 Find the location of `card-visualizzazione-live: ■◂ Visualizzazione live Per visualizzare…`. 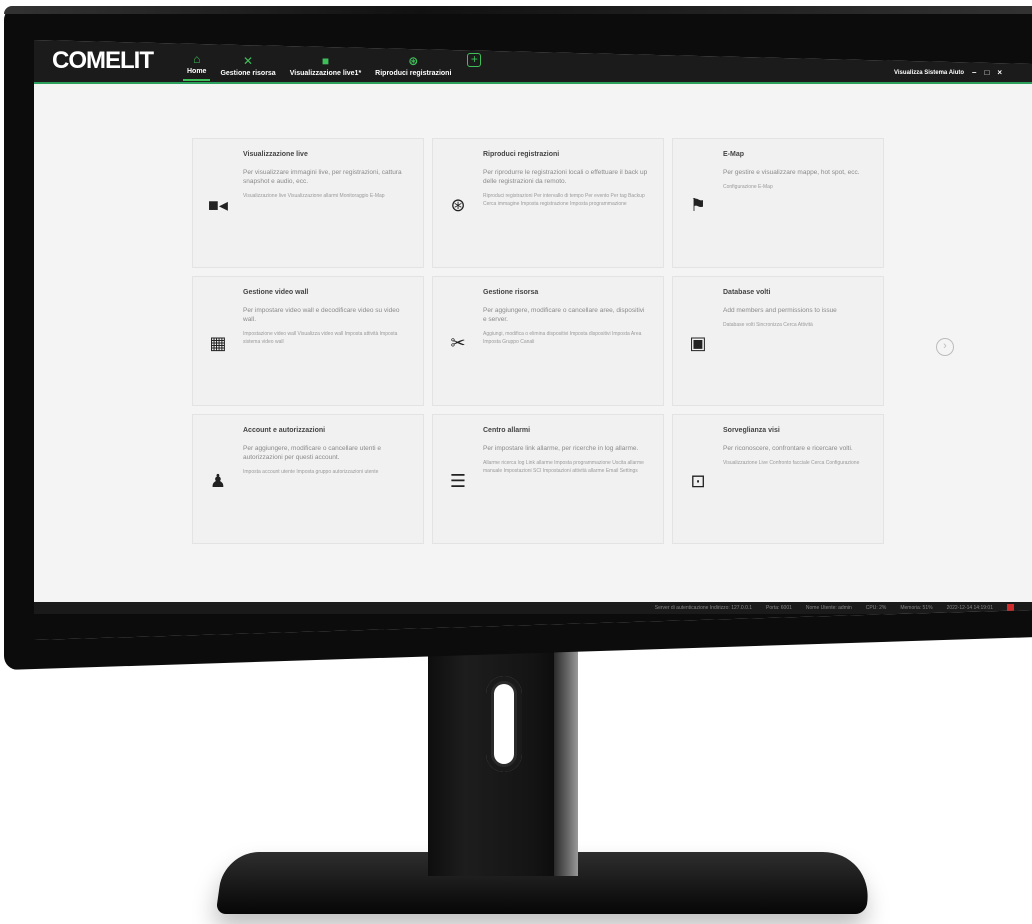

card-visualizzazione-live: ■◂ Visualizzazione live Per visualizzare… is located at coordinates (308, 203).